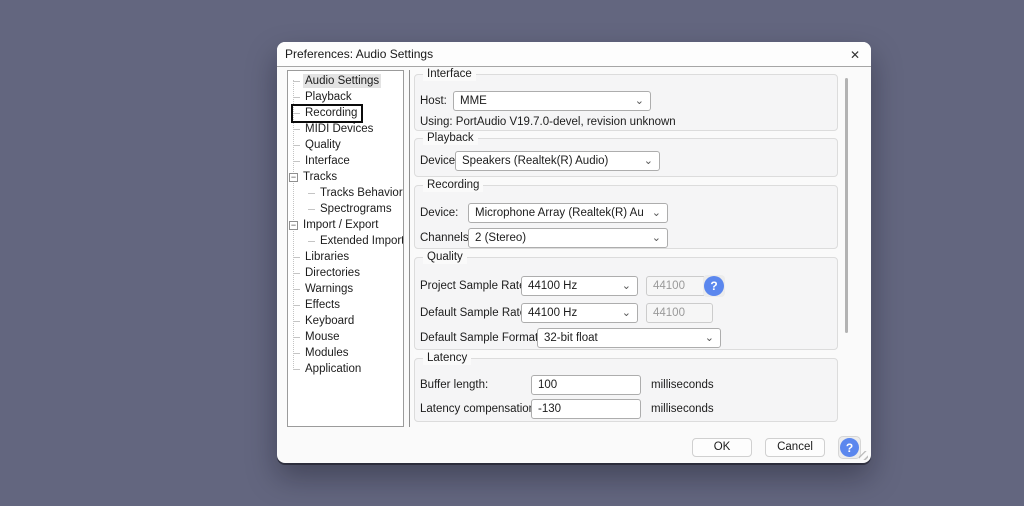 This screenshot has width=1024, height=506. I want to click on sample-rate-help-button: ?, so click(714, 286).